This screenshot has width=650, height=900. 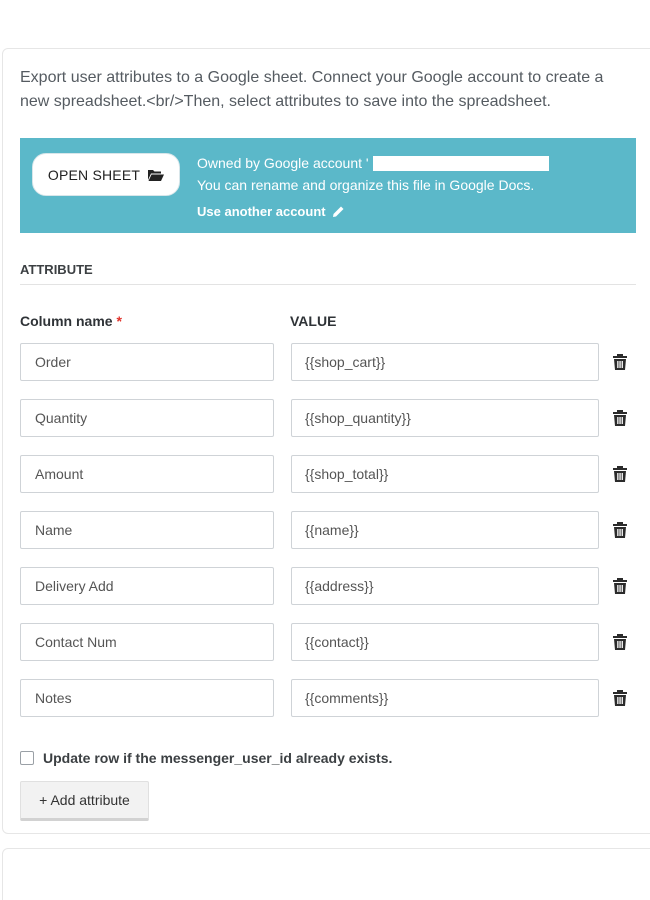 What do you see at coordinates (445, 642) in the screenshot?
I see `value-input: {{contact}}` at bounding box center [445, 642].